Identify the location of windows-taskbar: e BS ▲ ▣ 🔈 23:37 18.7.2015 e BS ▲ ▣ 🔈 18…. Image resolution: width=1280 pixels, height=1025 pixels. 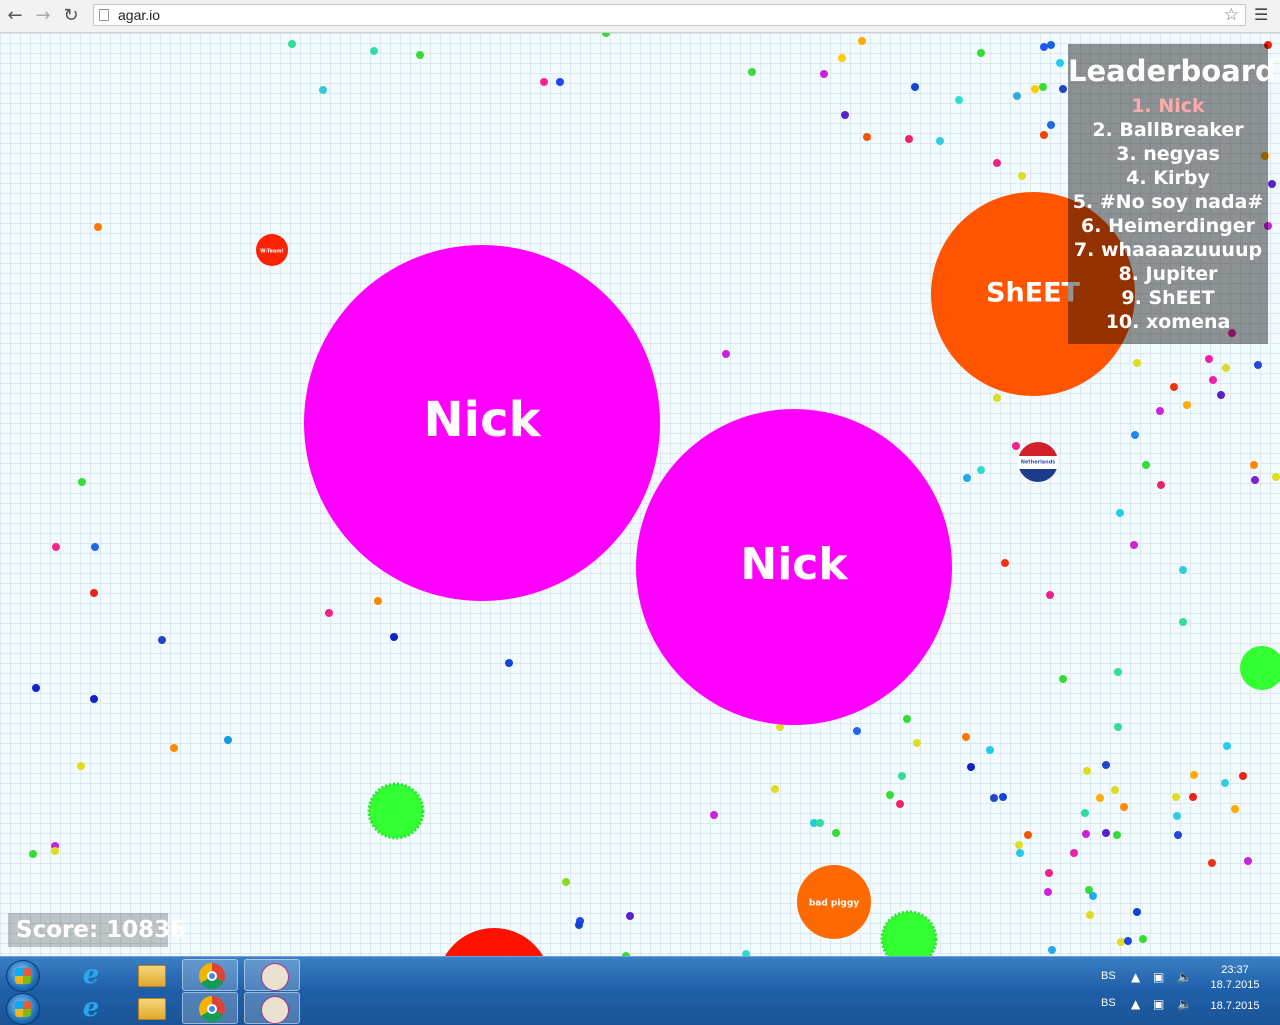
(640, 990).